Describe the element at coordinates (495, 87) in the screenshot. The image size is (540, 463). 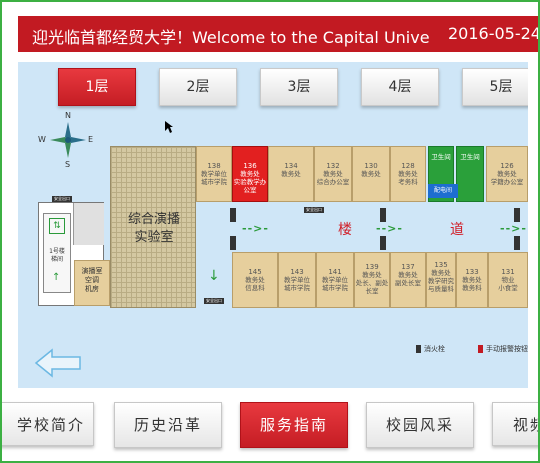
I see `floor-tab-5: 5层` at that location.